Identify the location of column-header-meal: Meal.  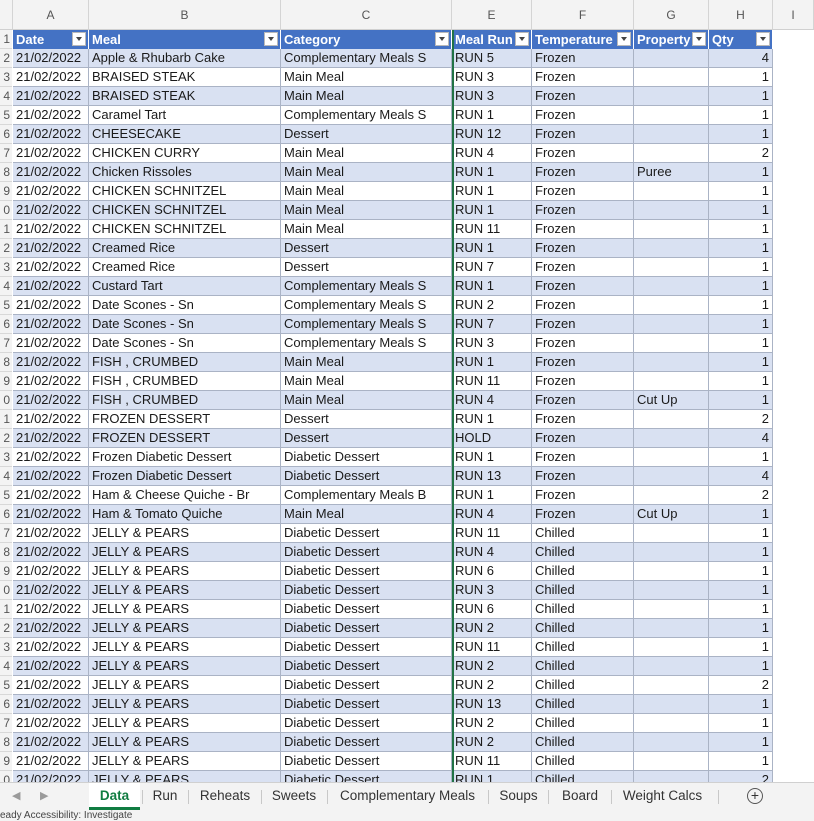
(185, 39).